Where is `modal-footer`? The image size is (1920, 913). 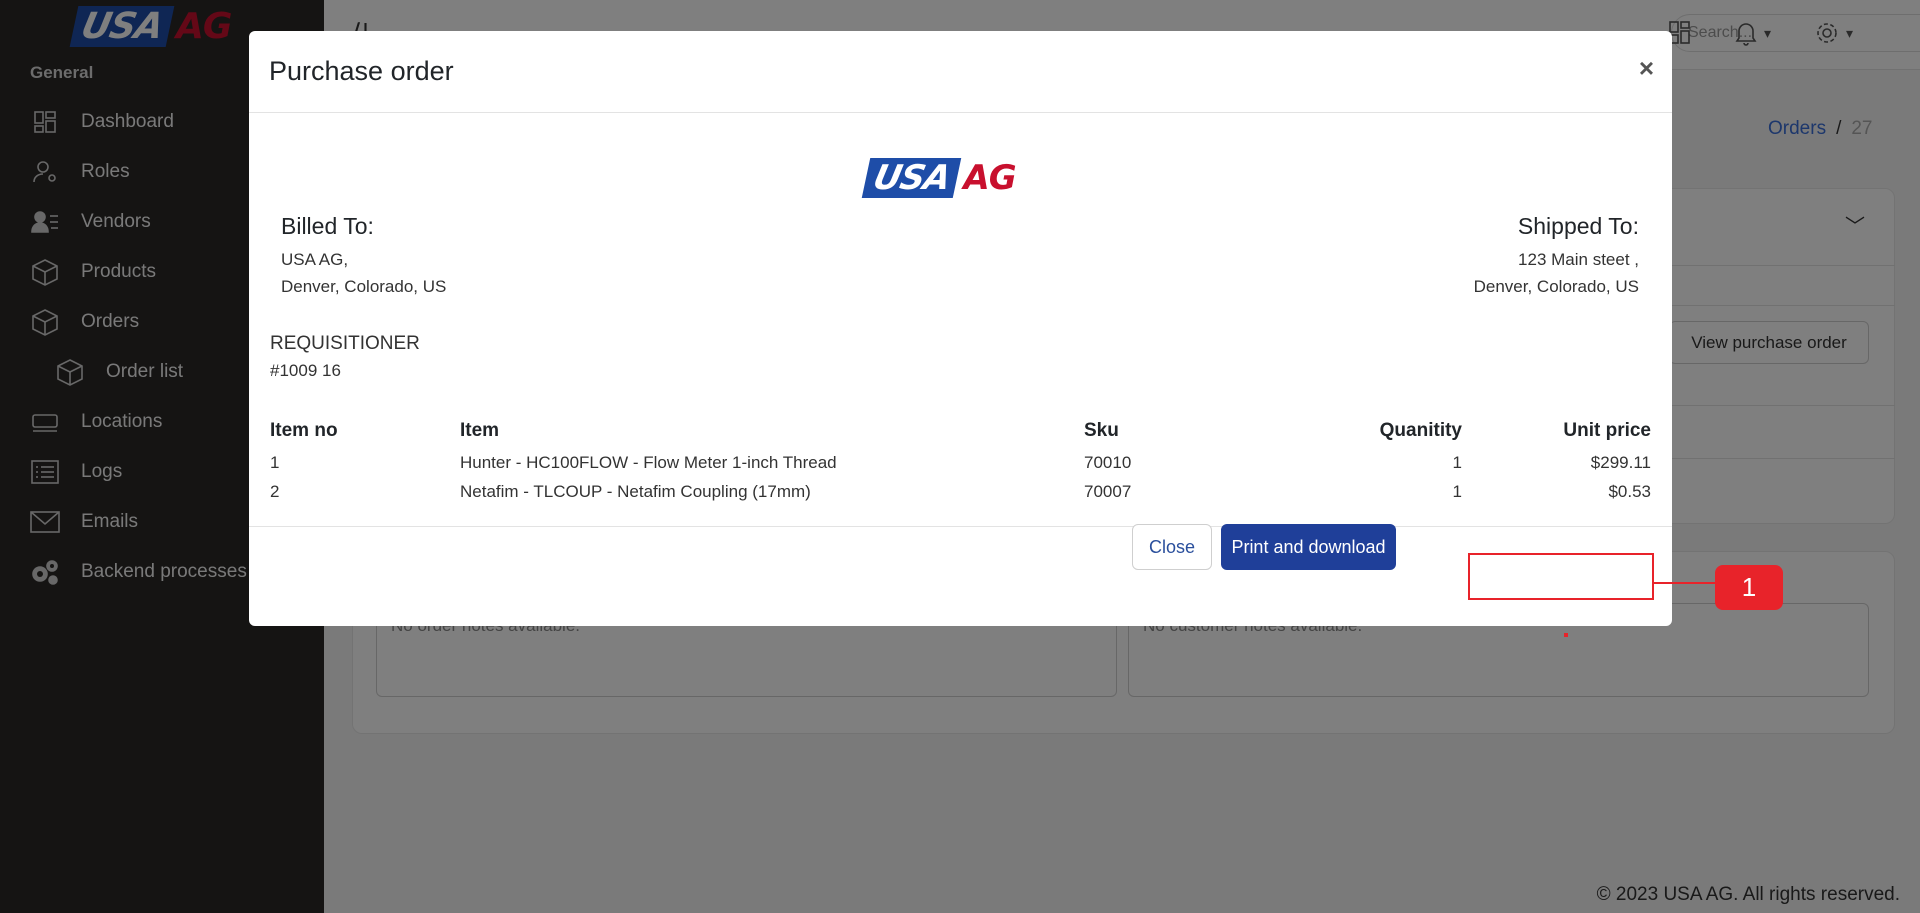 modal-footer is located at coordinates (960, 576).